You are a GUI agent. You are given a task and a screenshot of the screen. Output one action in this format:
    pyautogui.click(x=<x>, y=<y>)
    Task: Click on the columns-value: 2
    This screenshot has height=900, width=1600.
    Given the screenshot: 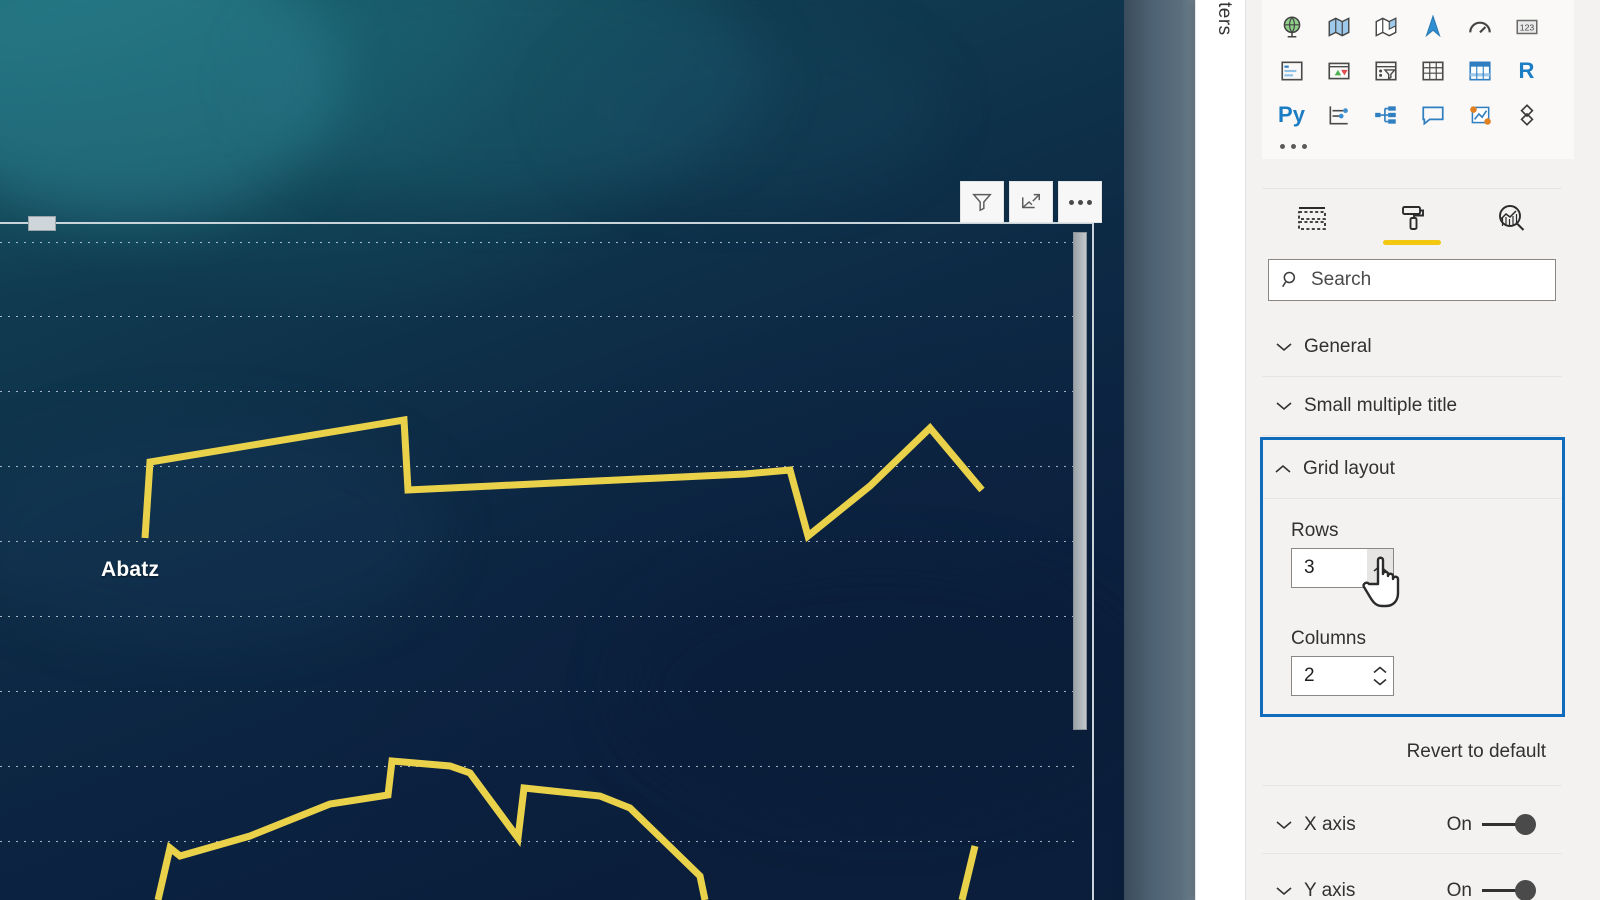 What is the action you would take?
    pyautogui.click(x=1309, y=675)
    